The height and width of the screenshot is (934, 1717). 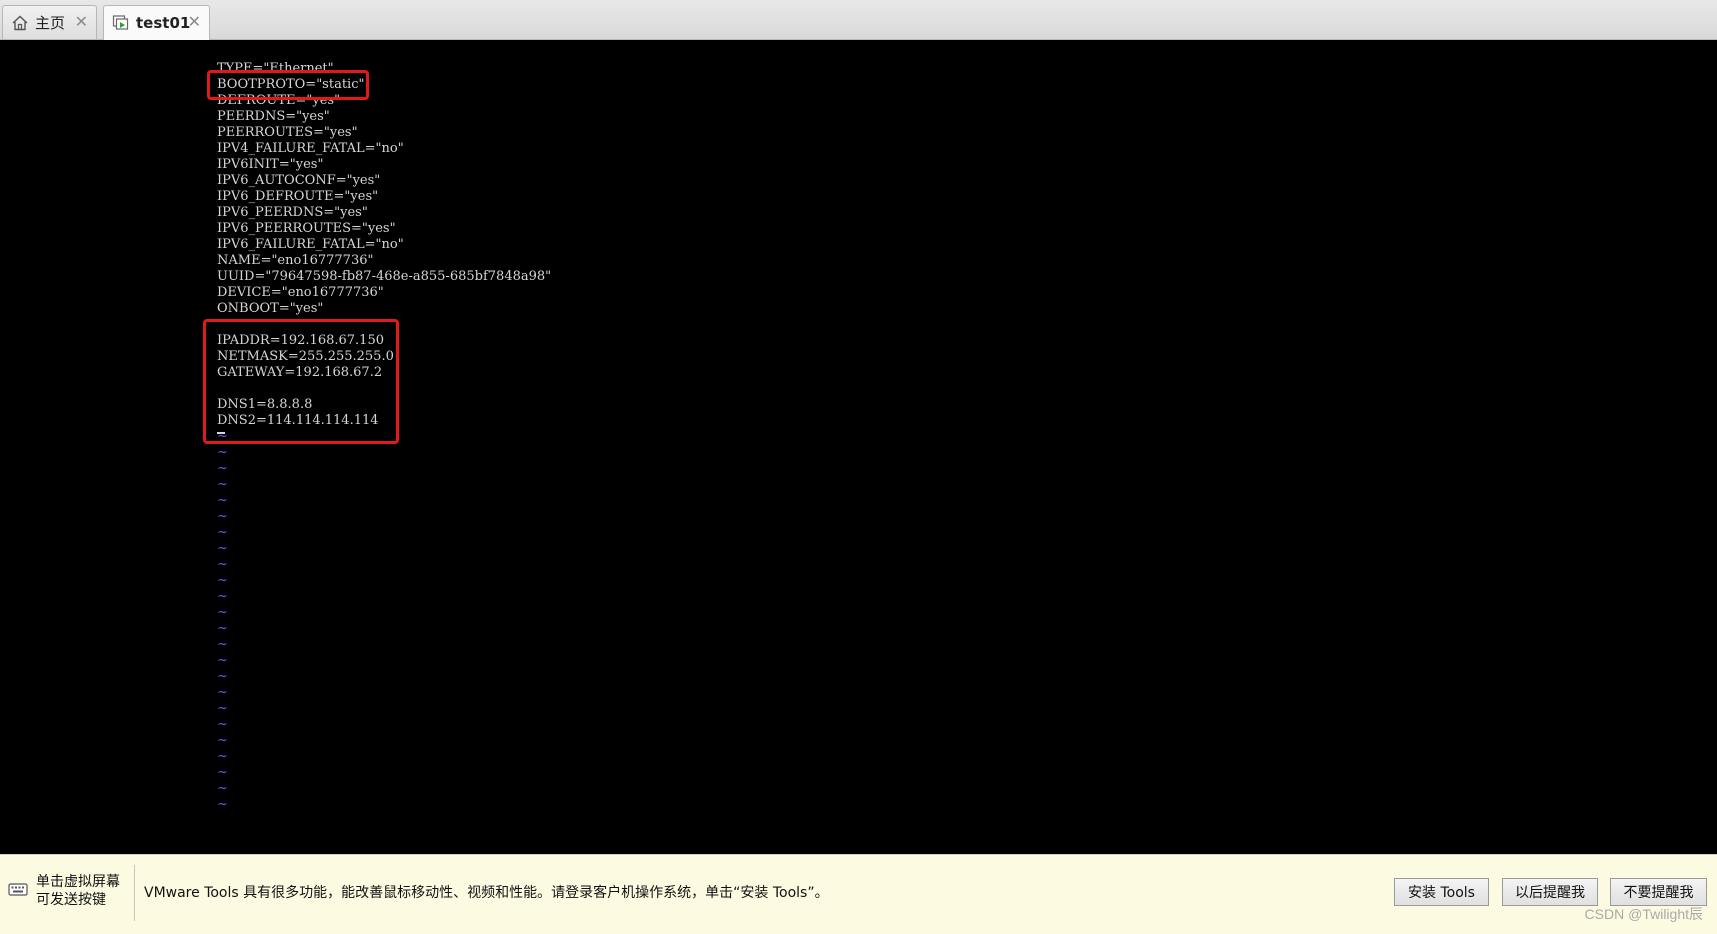 What do you see at coordinates (1658, 892) in the screenshot?
I see `never-remind-button: 不要提醒我` at bounding box center [1658, 892].